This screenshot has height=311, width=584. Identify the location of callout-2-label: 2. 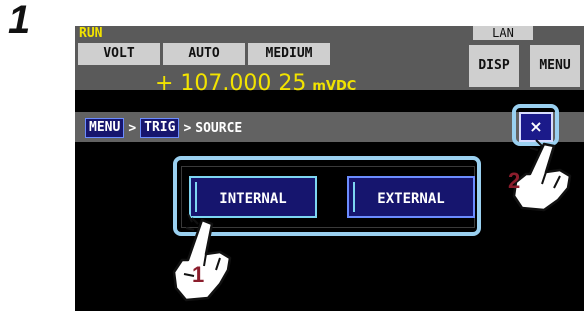
(514, 180).